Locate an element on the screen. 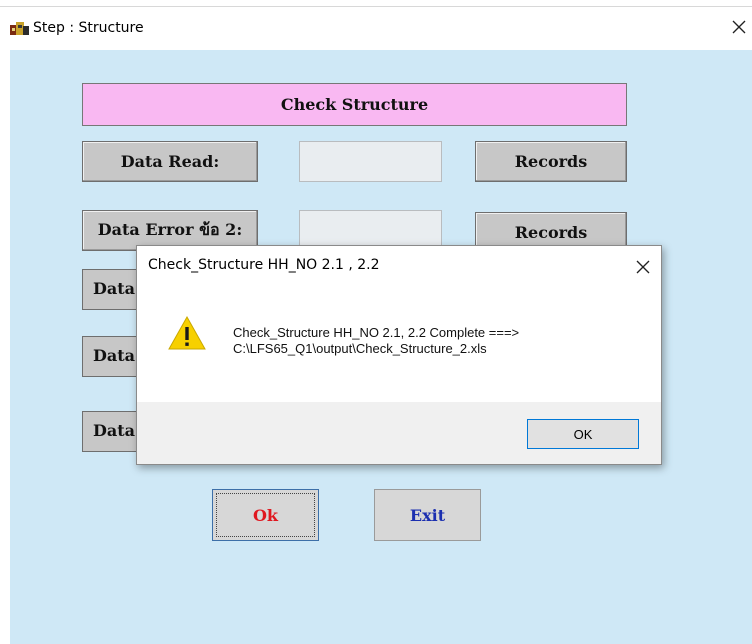 The height and width of the screenshot is (644, 752). exit-button: Exit is located at coordinates (427, 515).